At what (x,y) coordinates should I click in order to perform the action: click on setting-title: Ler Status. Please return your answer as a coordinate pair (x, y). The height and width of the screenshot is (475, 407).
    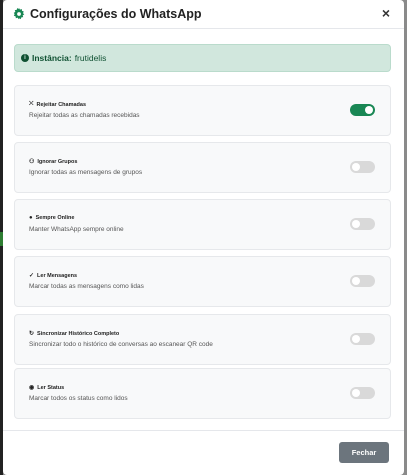
    Looking at the image, I should click on (51, 387).